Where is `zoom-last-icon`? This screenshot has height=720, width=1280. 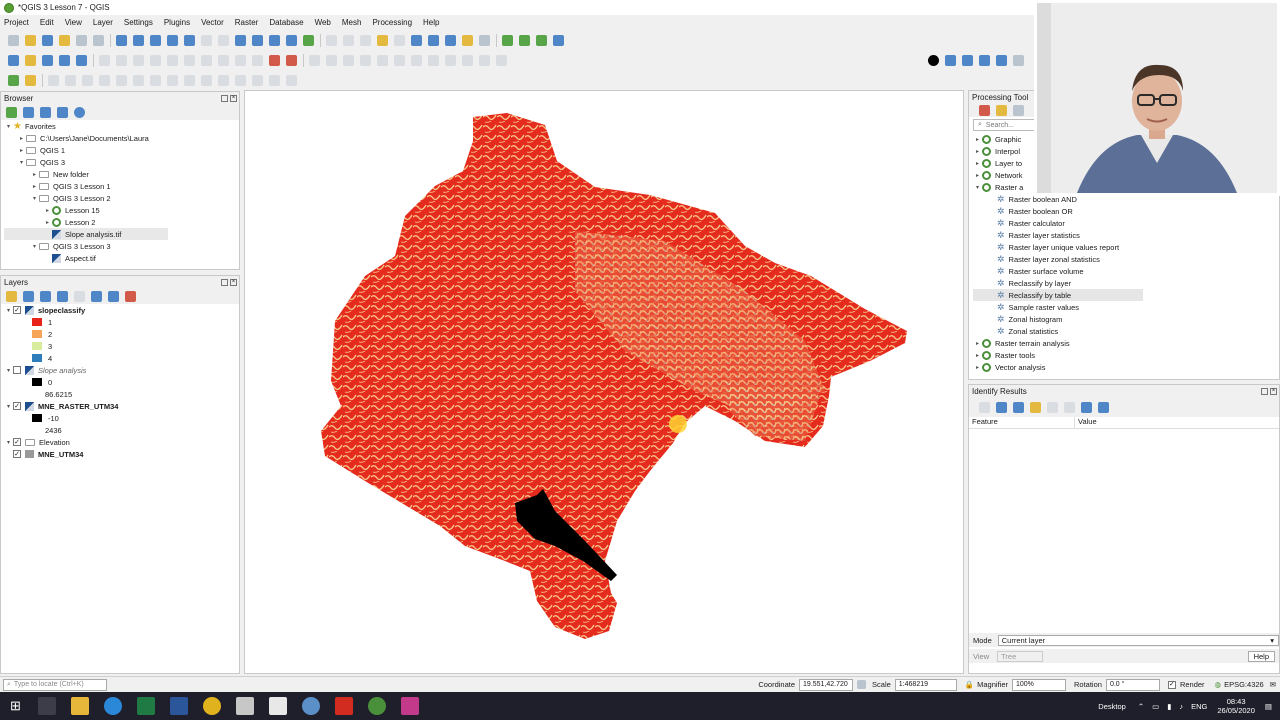 zoom-last-icon is located at coordinates (257, 40).